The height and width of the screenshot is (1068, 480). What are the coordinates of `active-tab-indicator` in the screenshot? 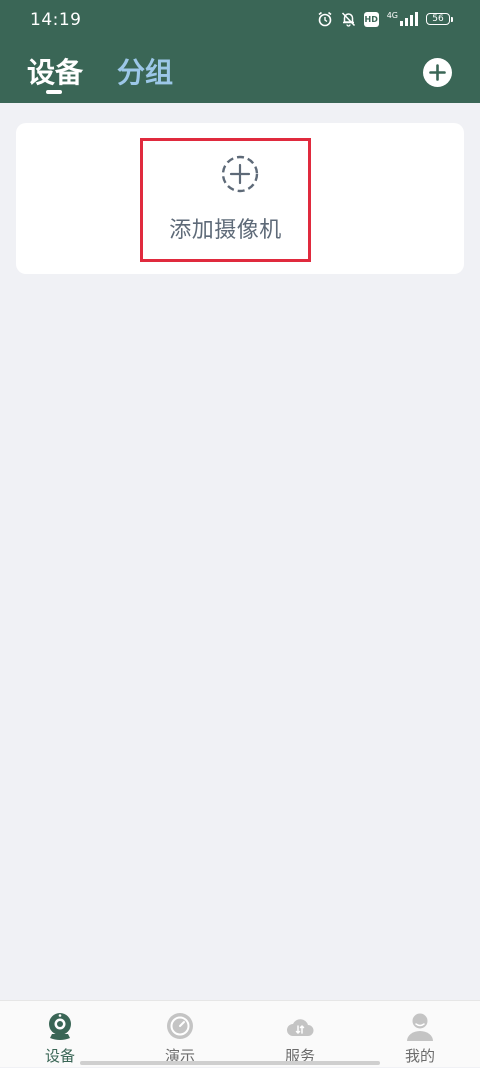 It's located at (54, 92).